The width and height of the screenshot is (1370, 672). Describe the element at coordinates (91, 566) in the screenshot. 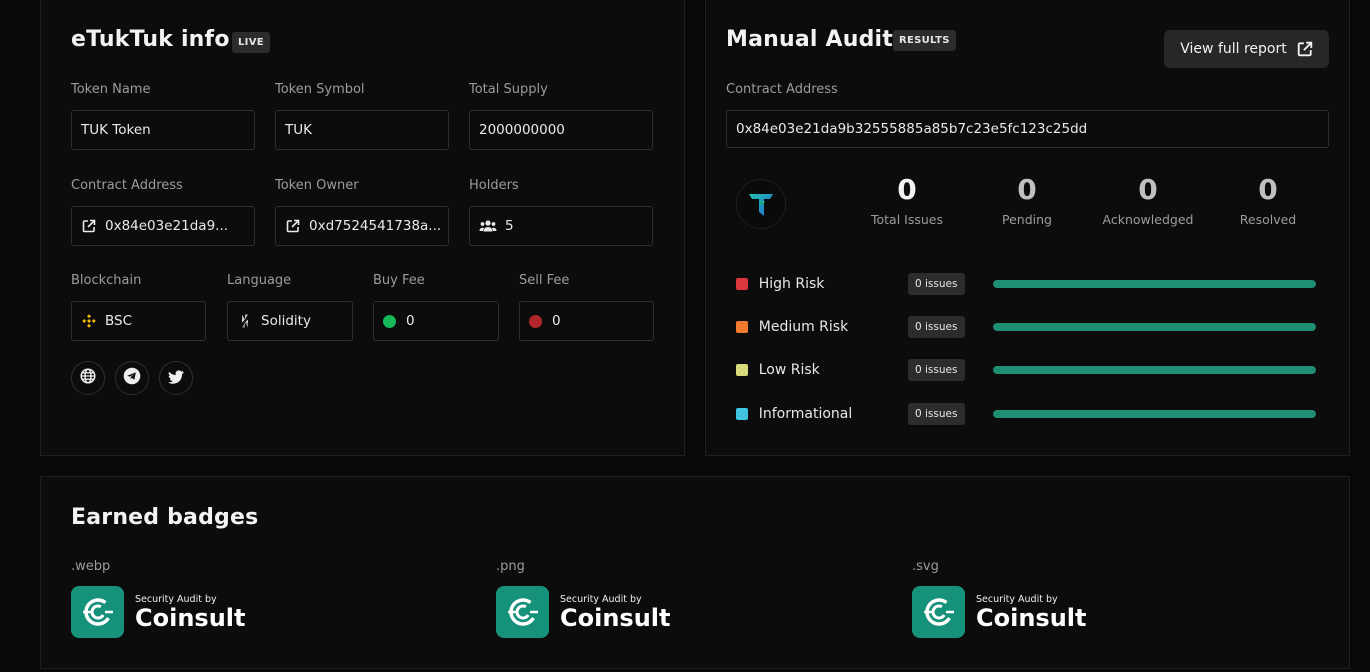

I see `badge-format-label: .webp` at that location.